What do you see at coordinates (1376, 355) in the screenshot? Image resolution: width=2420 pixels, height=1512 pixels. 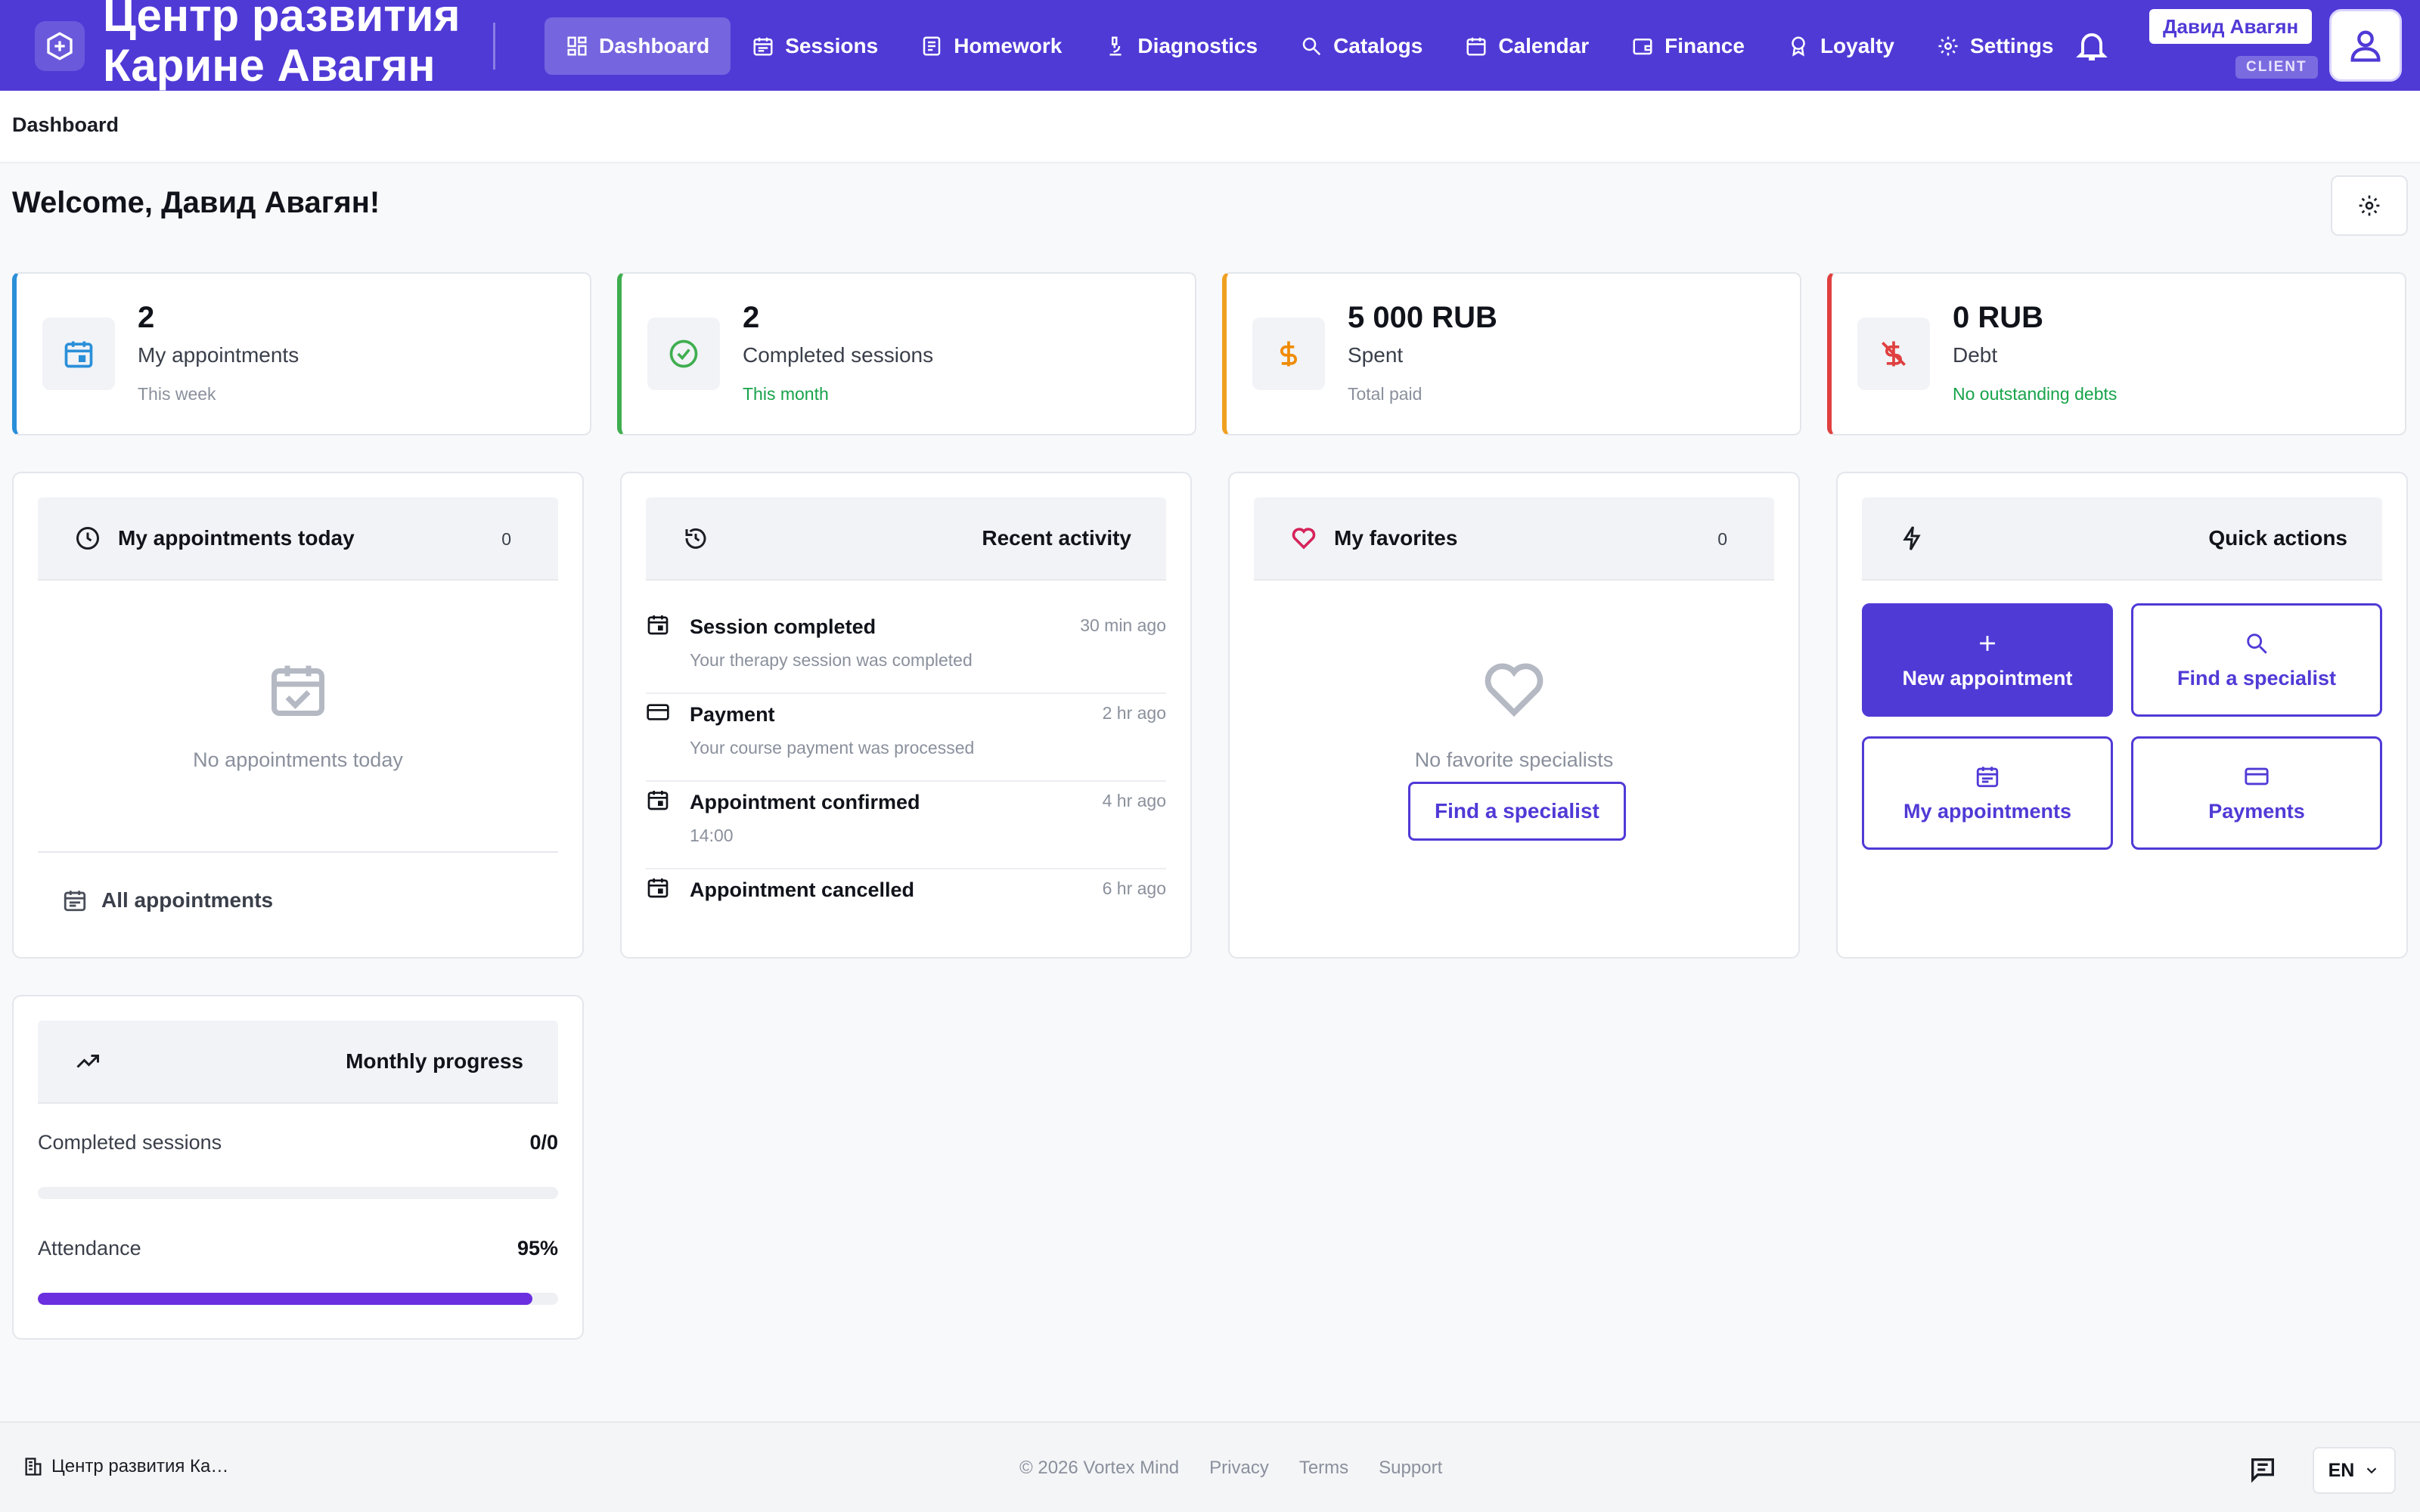 I see `stat-label: Spent` at bounding box center [1376, 355].